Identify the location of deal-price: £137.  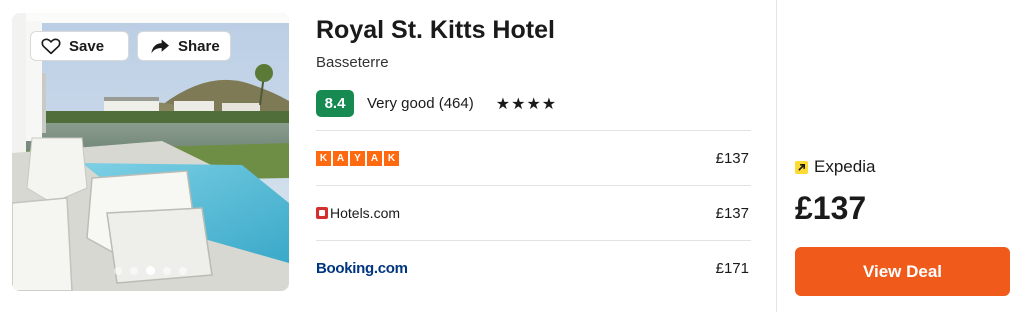
(831, 208).